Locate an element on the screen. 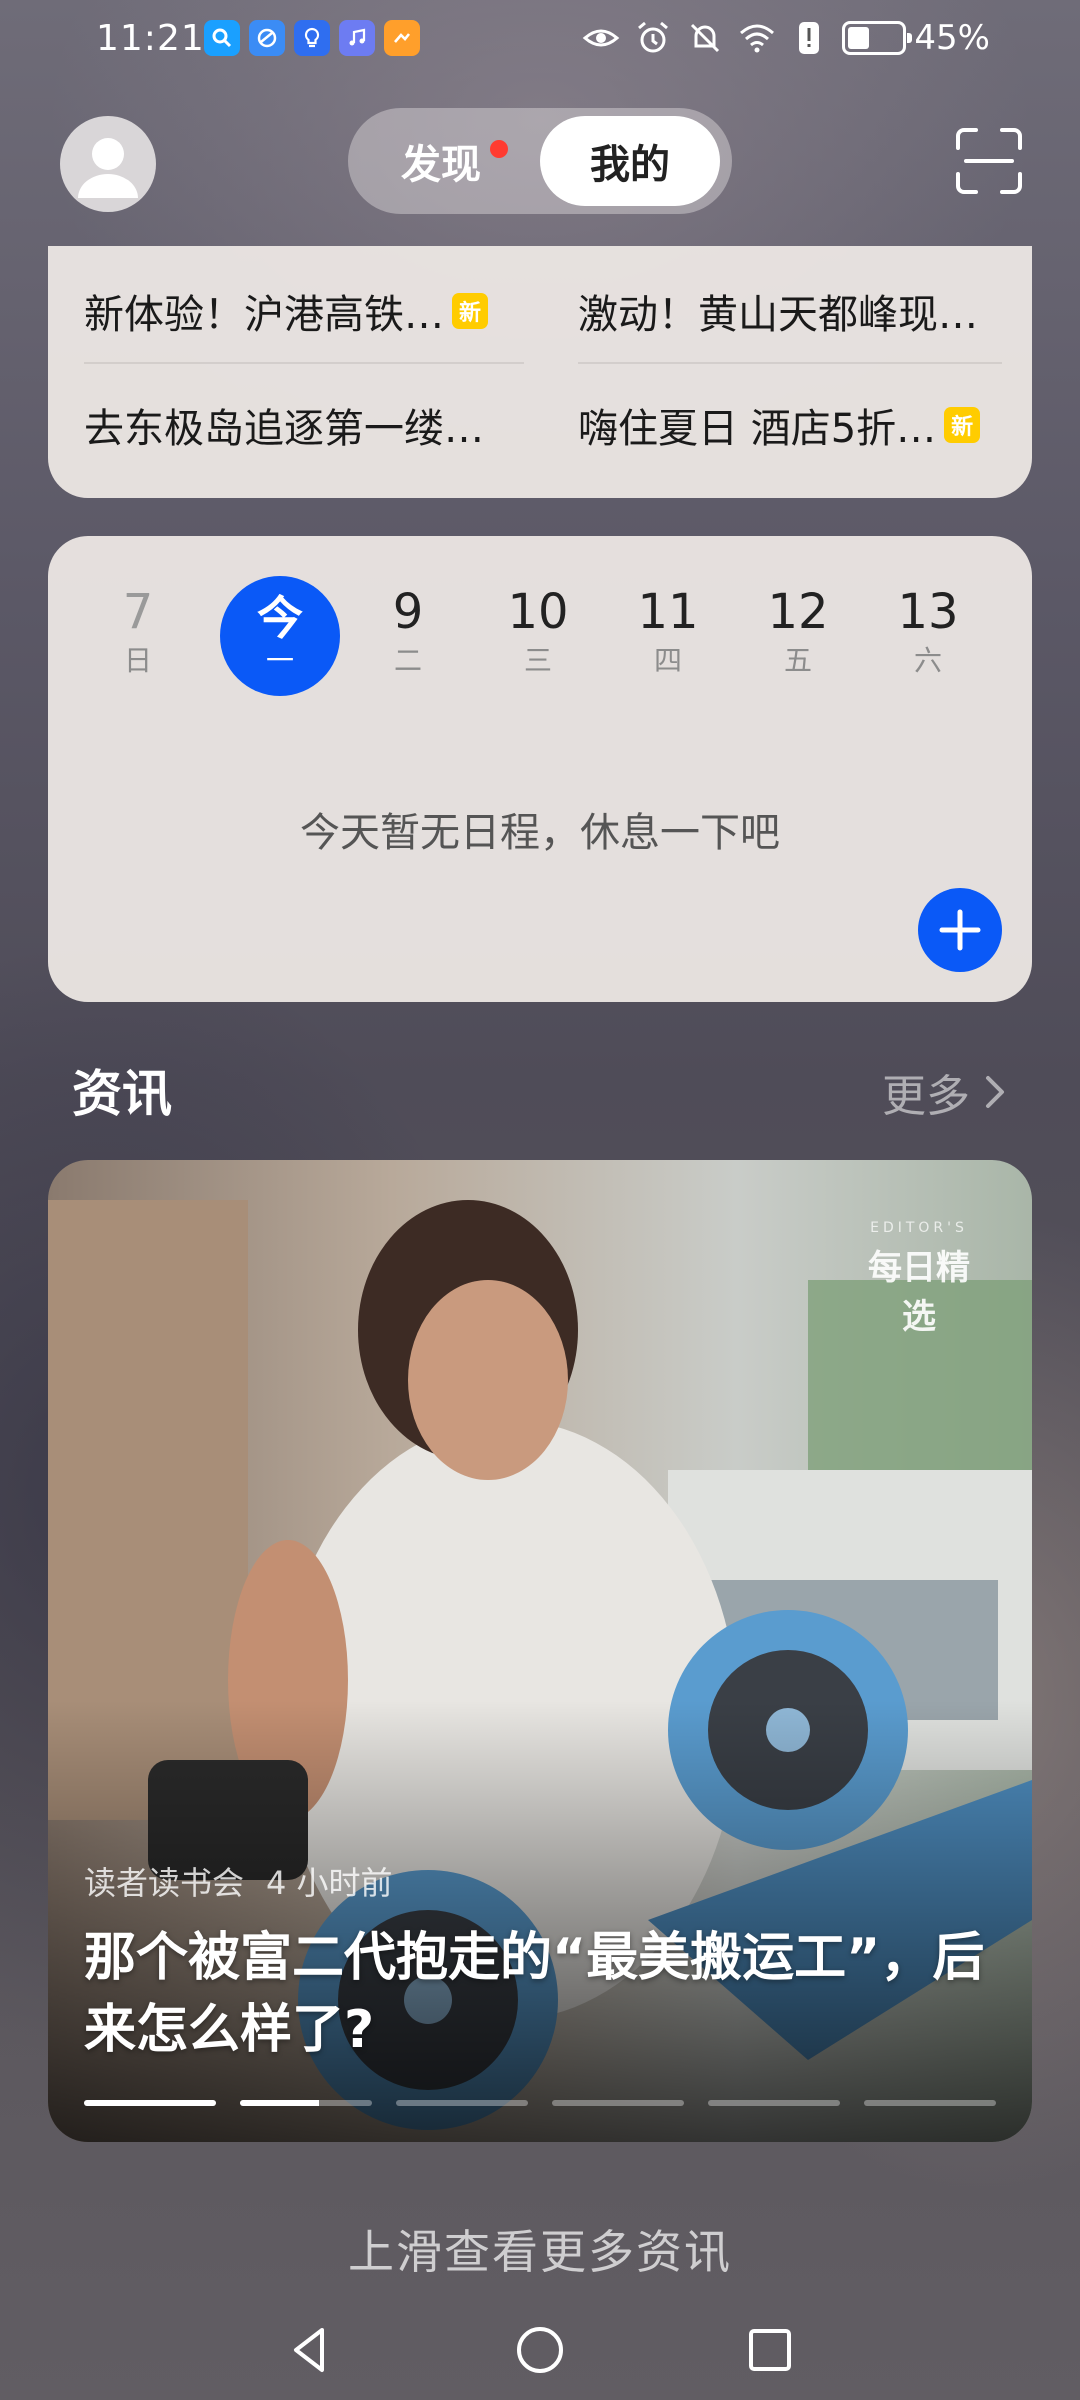 The height and width of the screenshot is (2400, 1080). back-button is located at coordinates (310, 2350).